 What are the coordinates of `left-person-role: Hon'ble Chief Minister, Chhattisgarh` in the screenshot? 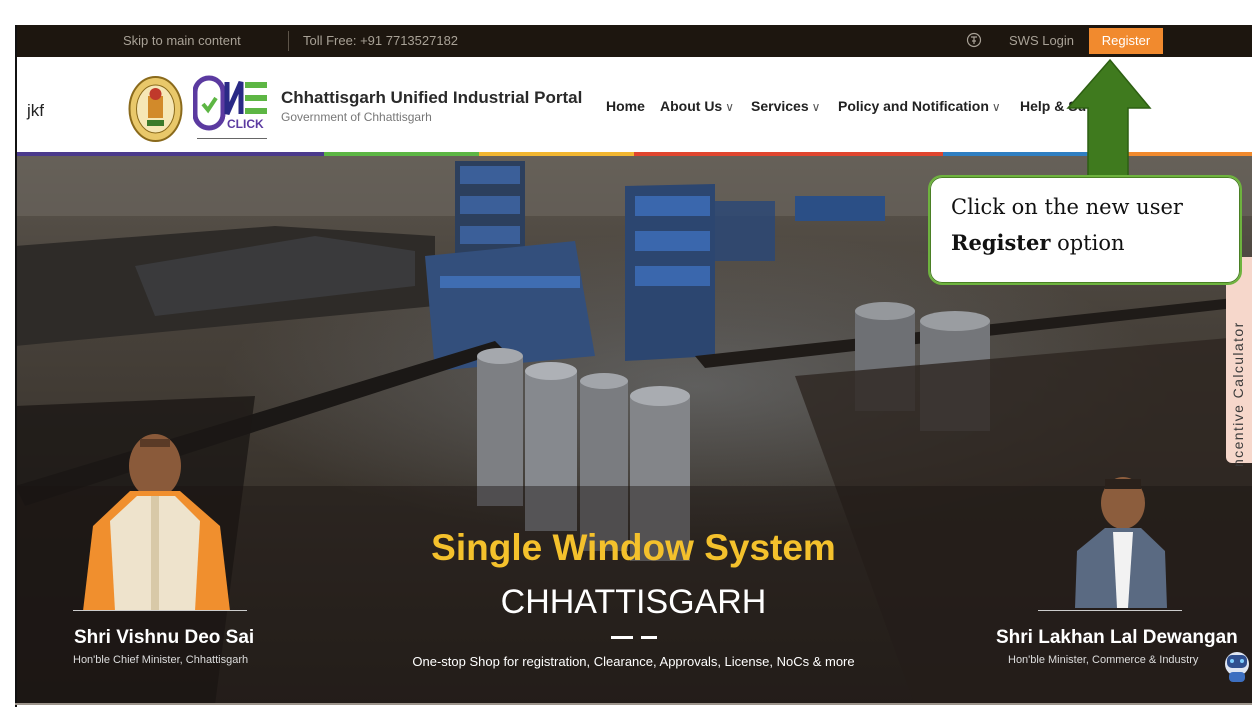 It's located at (161, 660).